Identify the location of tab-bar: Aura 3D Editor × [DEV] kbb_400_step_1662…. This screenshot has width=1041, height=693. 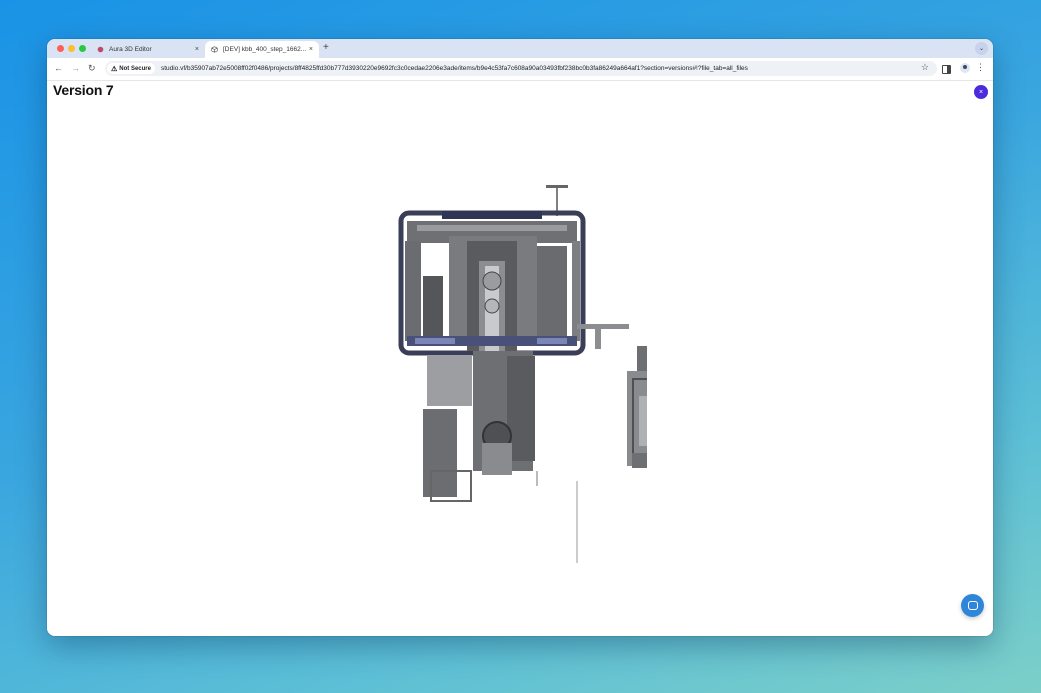
(520, 48).